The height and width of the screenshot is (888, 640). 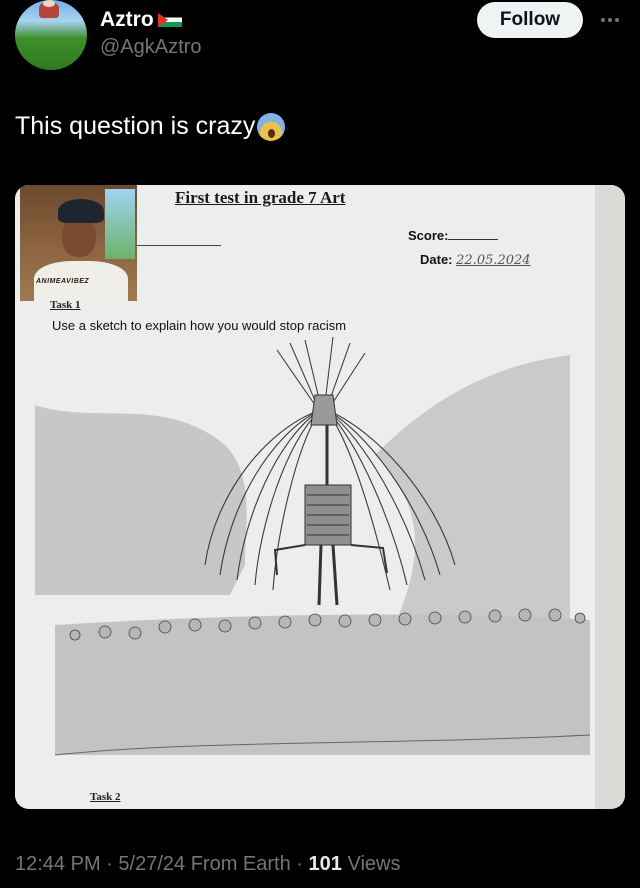 What do you see at coordinates (81, 211) in the screenshot?
I see `inset-hair` at bounding box center [81, 211].